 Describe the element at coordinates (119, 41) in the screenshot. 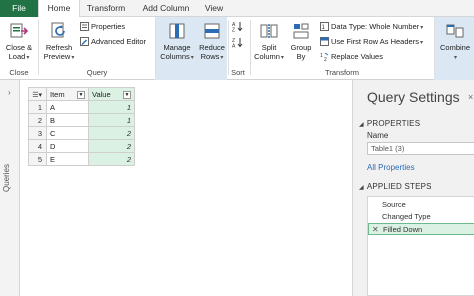

I see `advanced-editor-label: Advanced Editor` at that location.